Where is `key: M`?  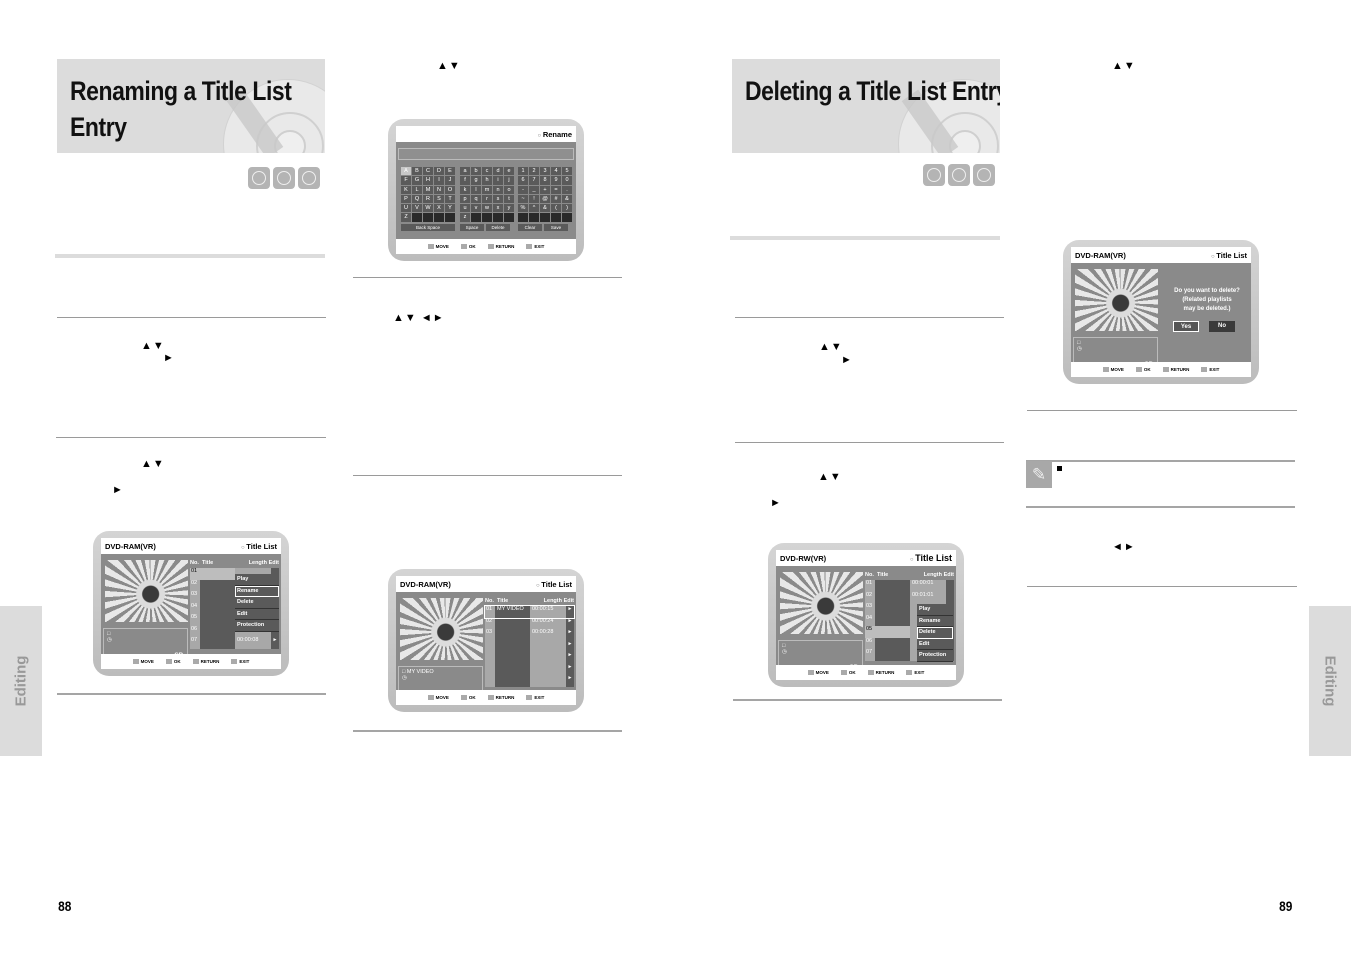
key: M is located at coordinates (428, 189).